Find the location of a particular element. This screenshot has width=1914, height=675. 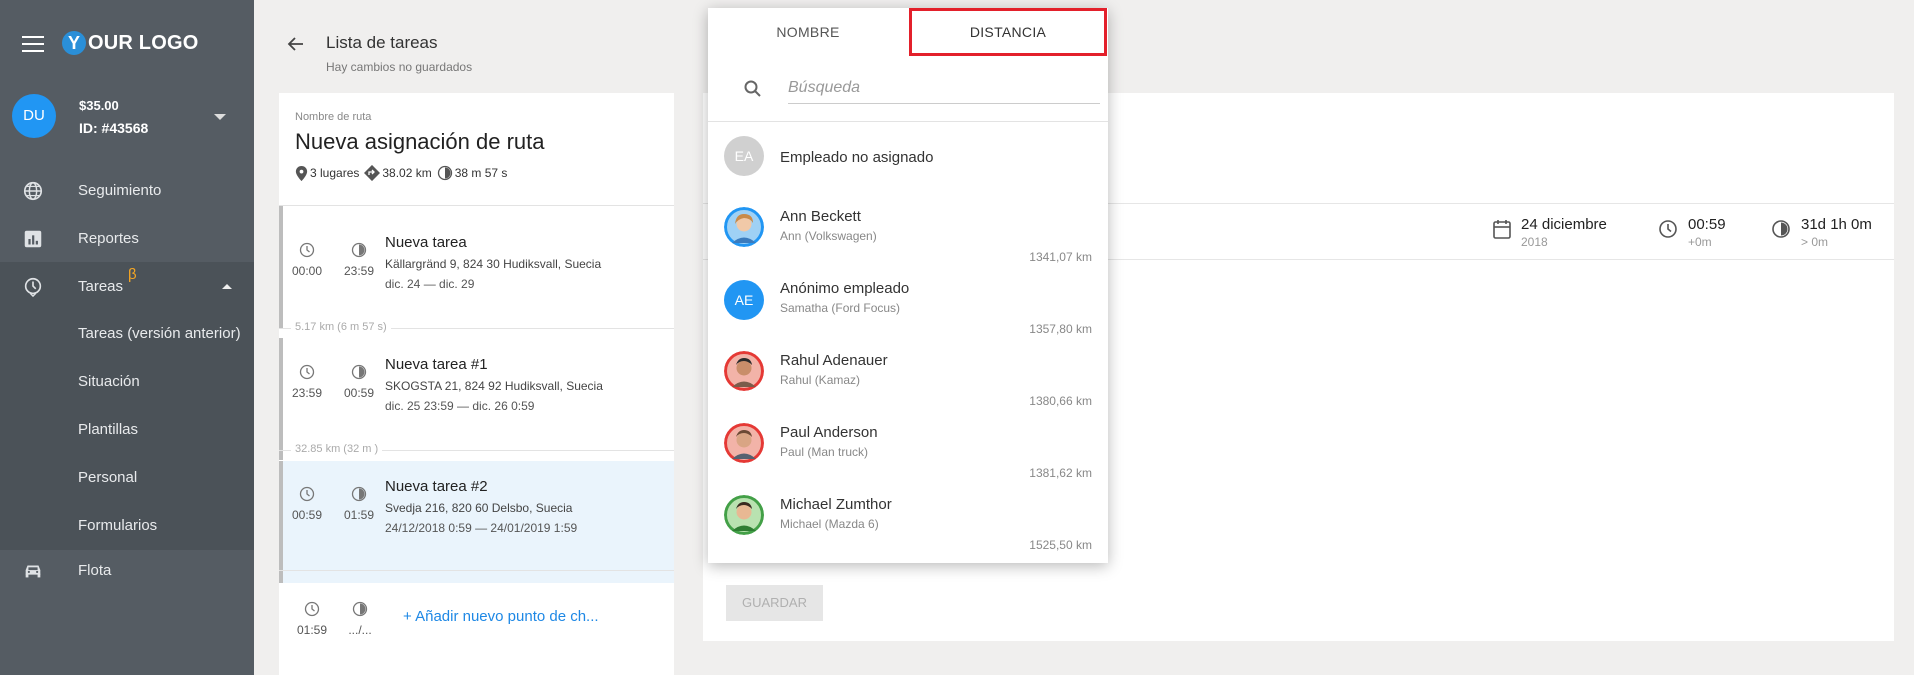

task-date: 24 diciembre 2018 is located at coordinates (1550, 232).